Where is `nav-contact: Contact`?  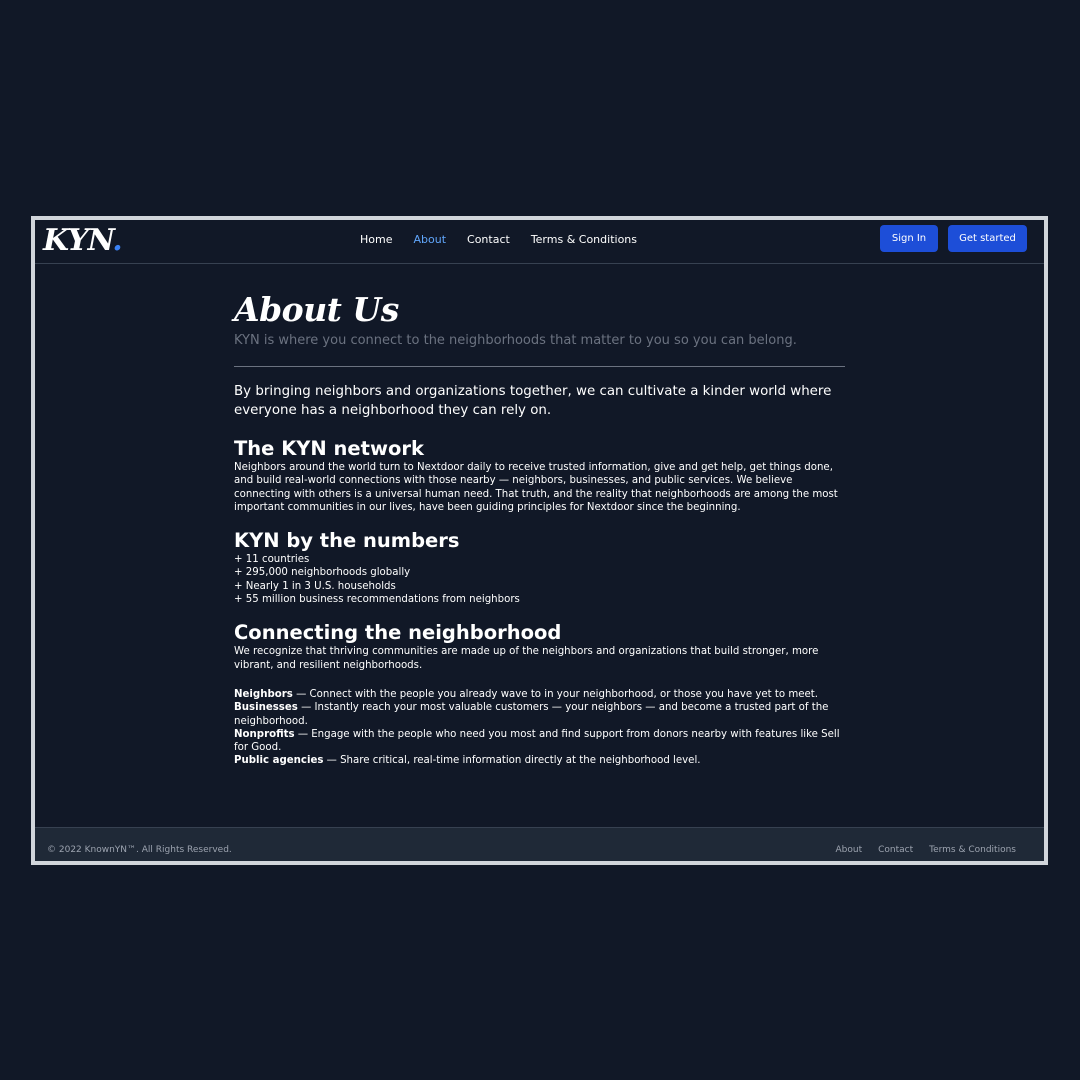
nav-contact: Contact is located at coordinates (488, 240).